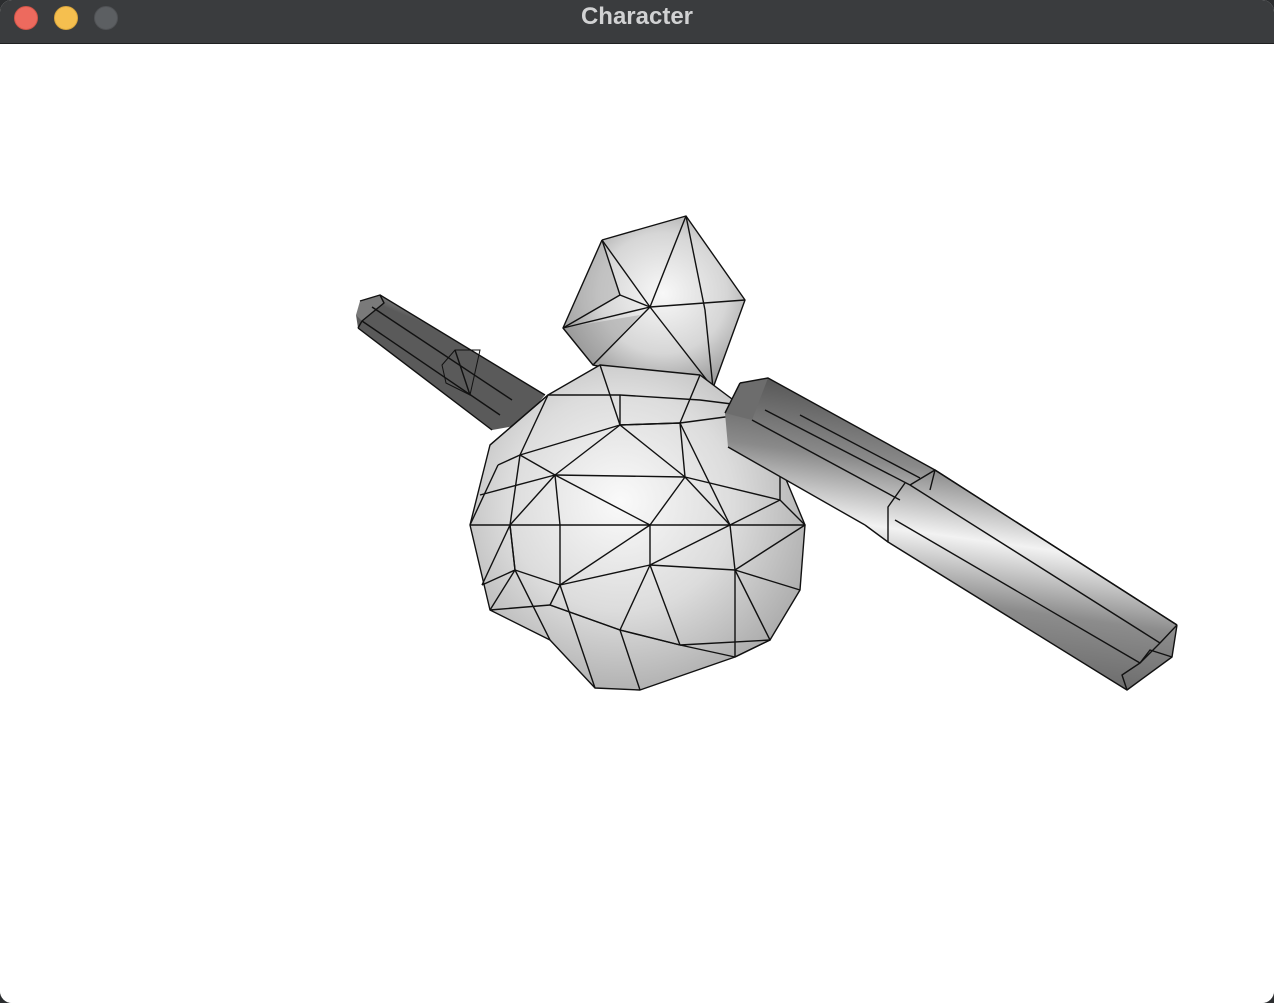  I want to click on title-bar: Character, so click(637, 22).